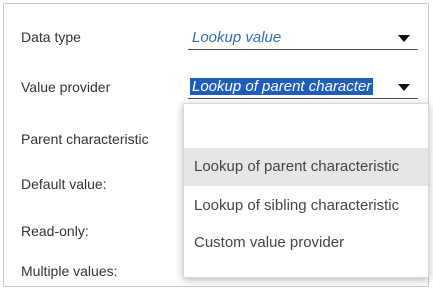 Image resolution: width=433 pixels, height=290 pixels. Describe the element at coordinates (296, 205) in the screenshot. I see `dropdown-option-sibling: Lookup of sibling characteristic` at that location.